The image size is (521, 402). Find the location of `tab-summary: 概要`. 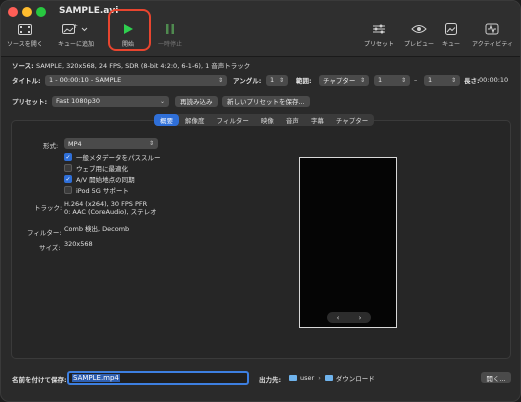

tab-summary: 概要 is located at coordinates (166, 120).